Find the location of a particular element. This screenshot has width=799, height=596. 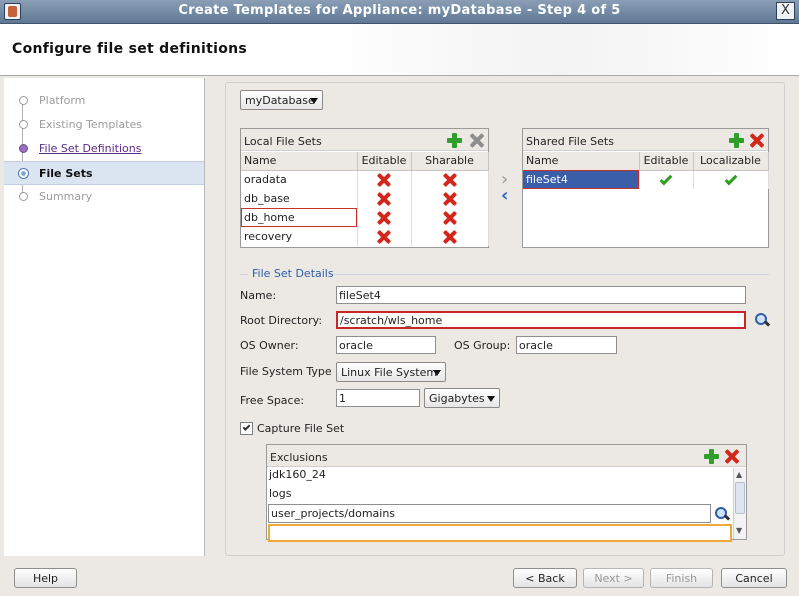

nav-step-label: File Sets is located at coordinates (66, 173).